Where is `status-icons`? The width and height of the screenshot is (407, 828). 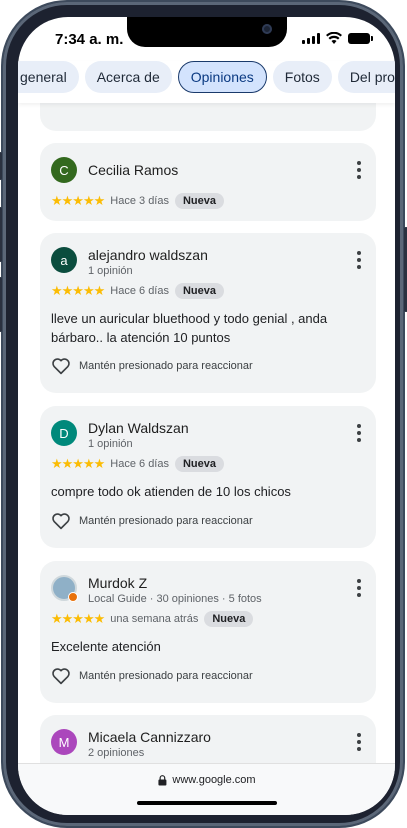
status-icons is located at coordinates (337, 38).